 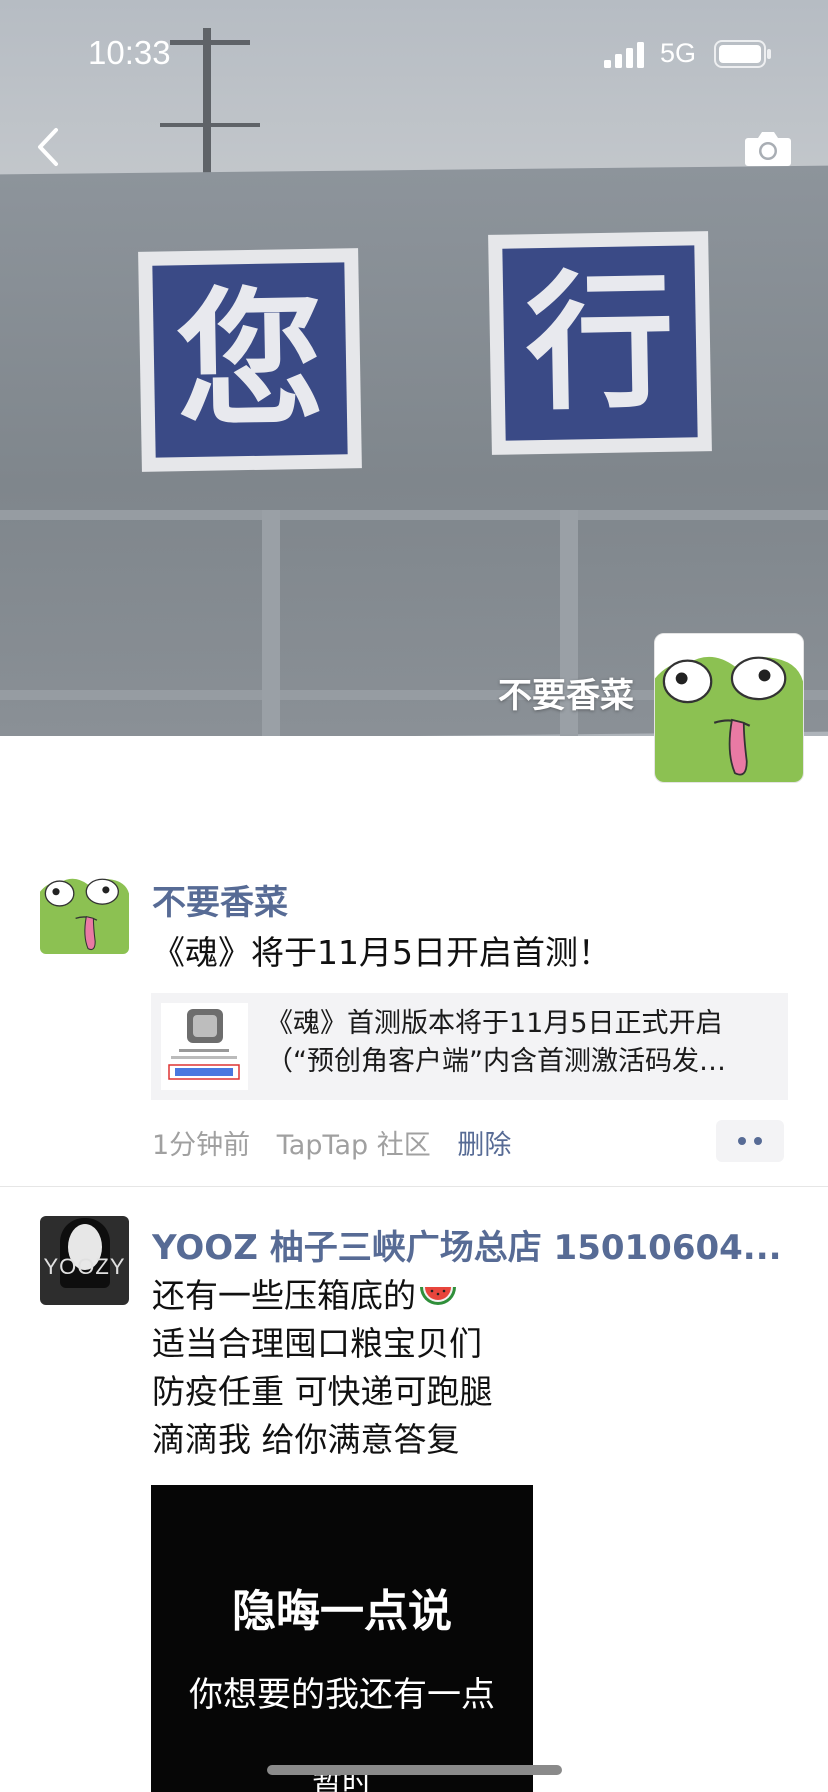 I want to click on post-image-text: 你想要的我还有一点, so click(x=342, y=1695).